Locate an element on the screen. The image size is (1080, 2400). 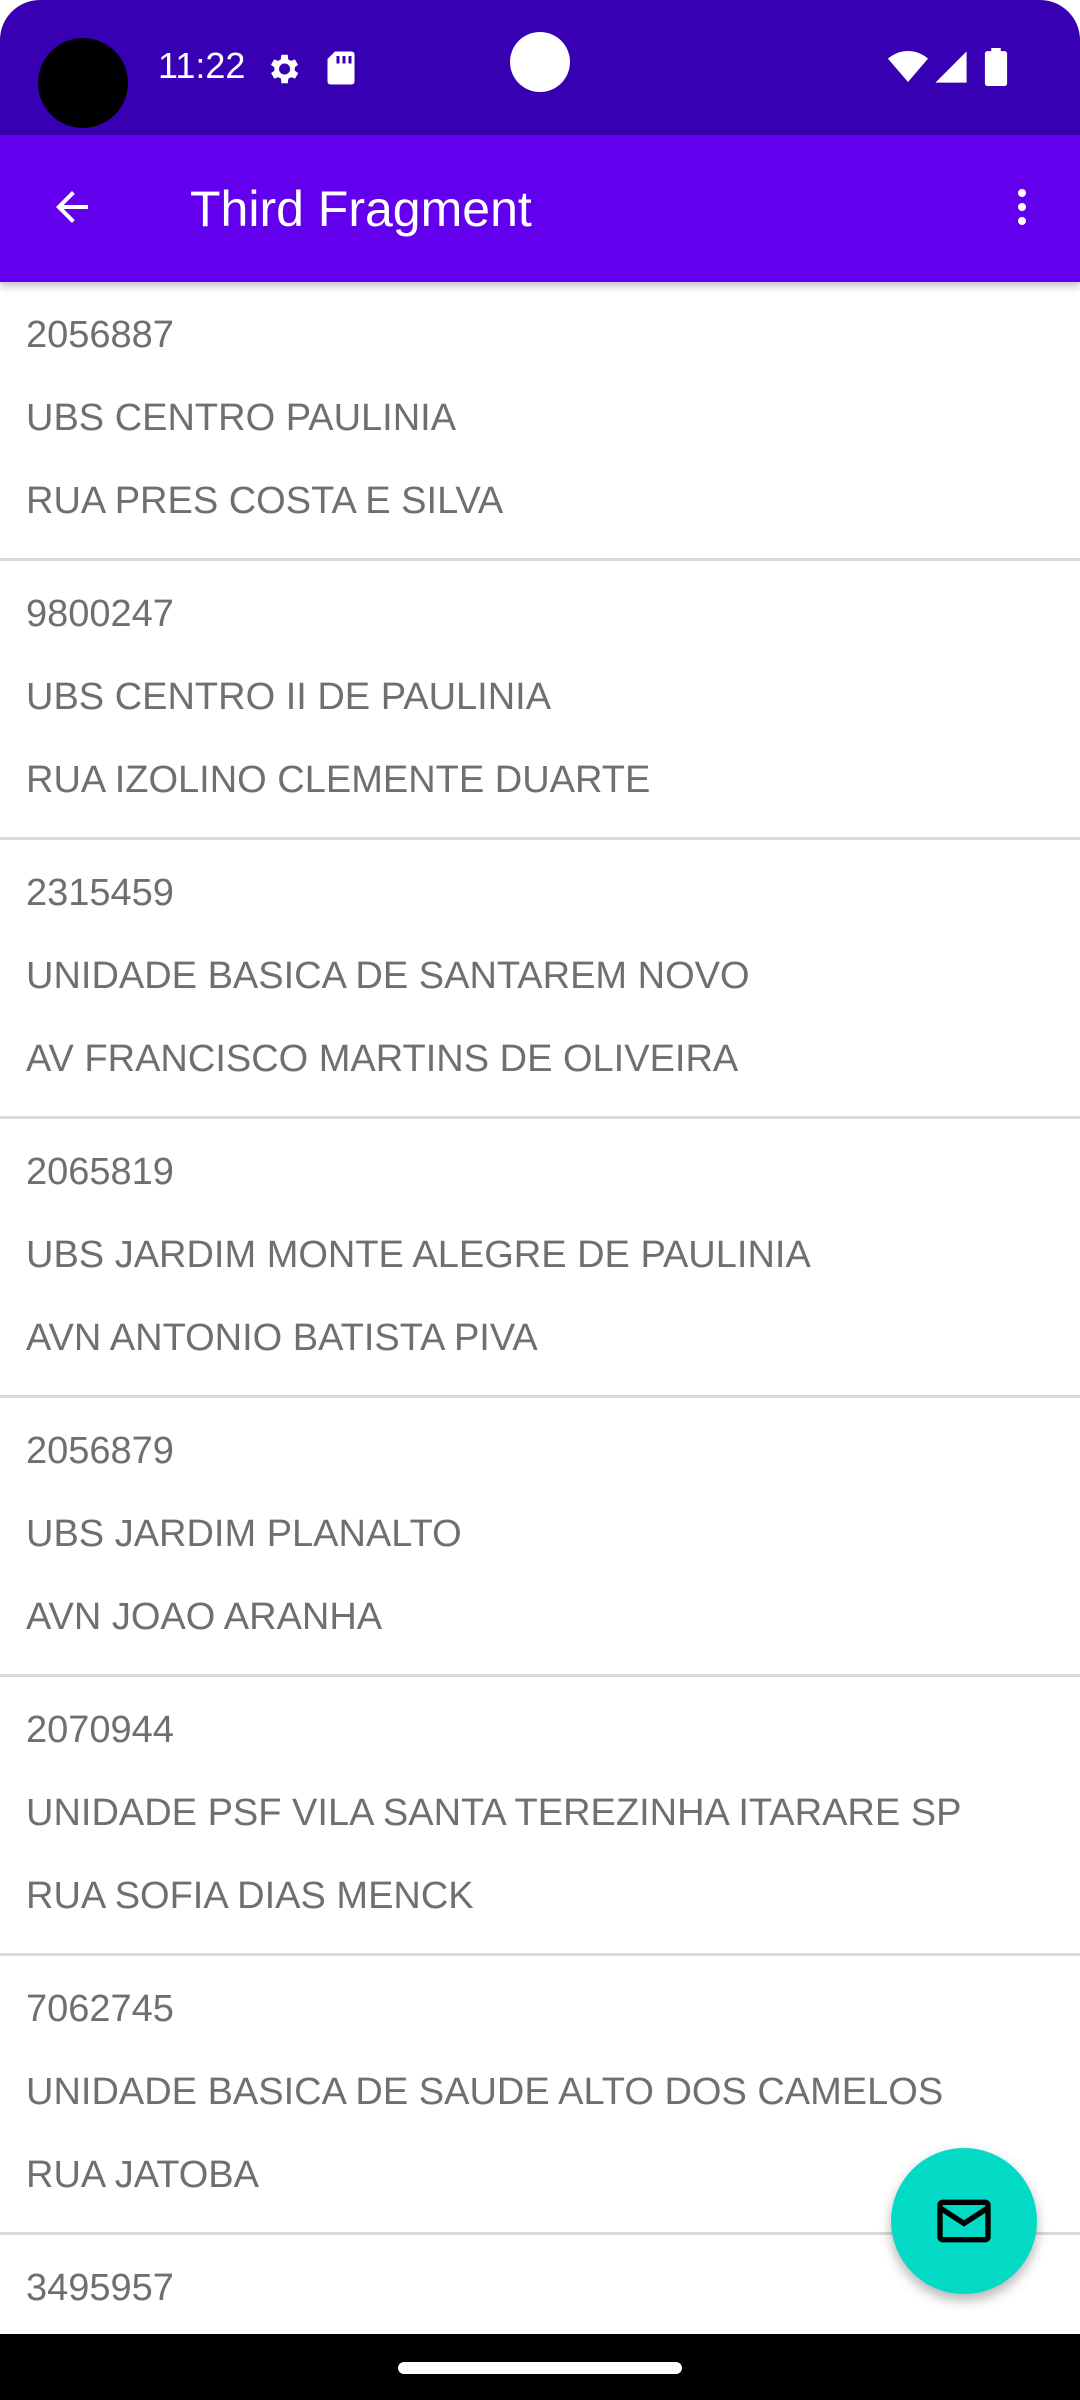
unit-code: 2056887 is located at coordinates (100, 335).